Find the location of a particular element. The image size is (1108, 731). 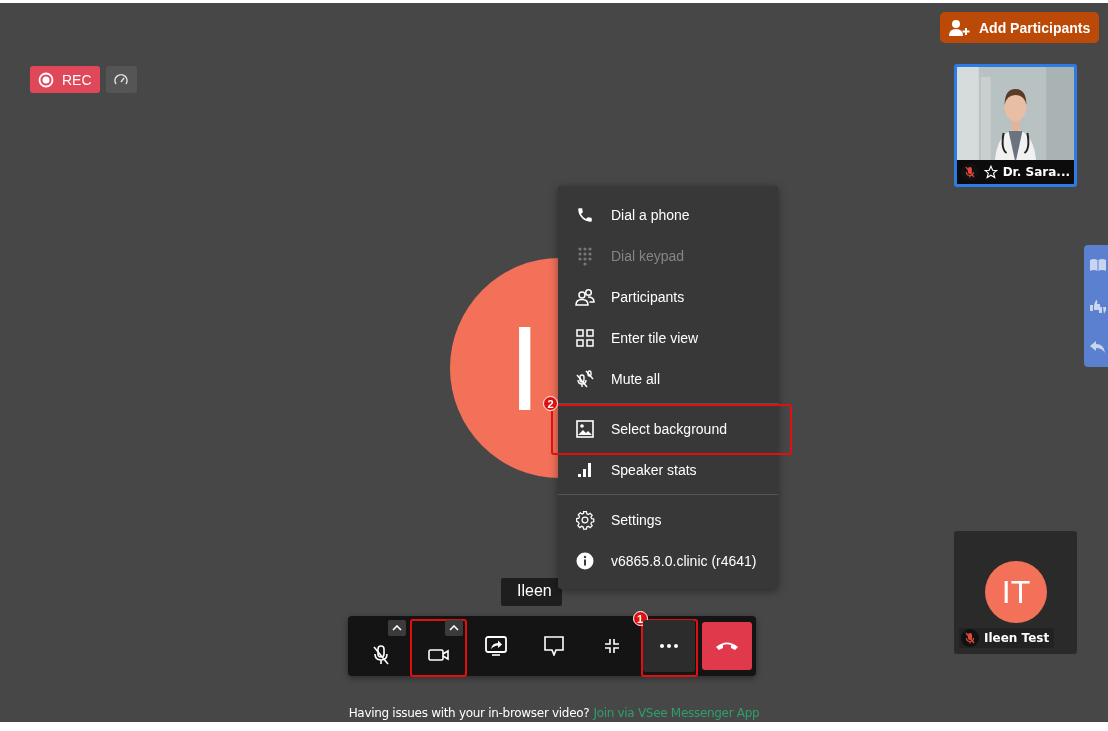

book-icon is located at coordinates (1098, 265).